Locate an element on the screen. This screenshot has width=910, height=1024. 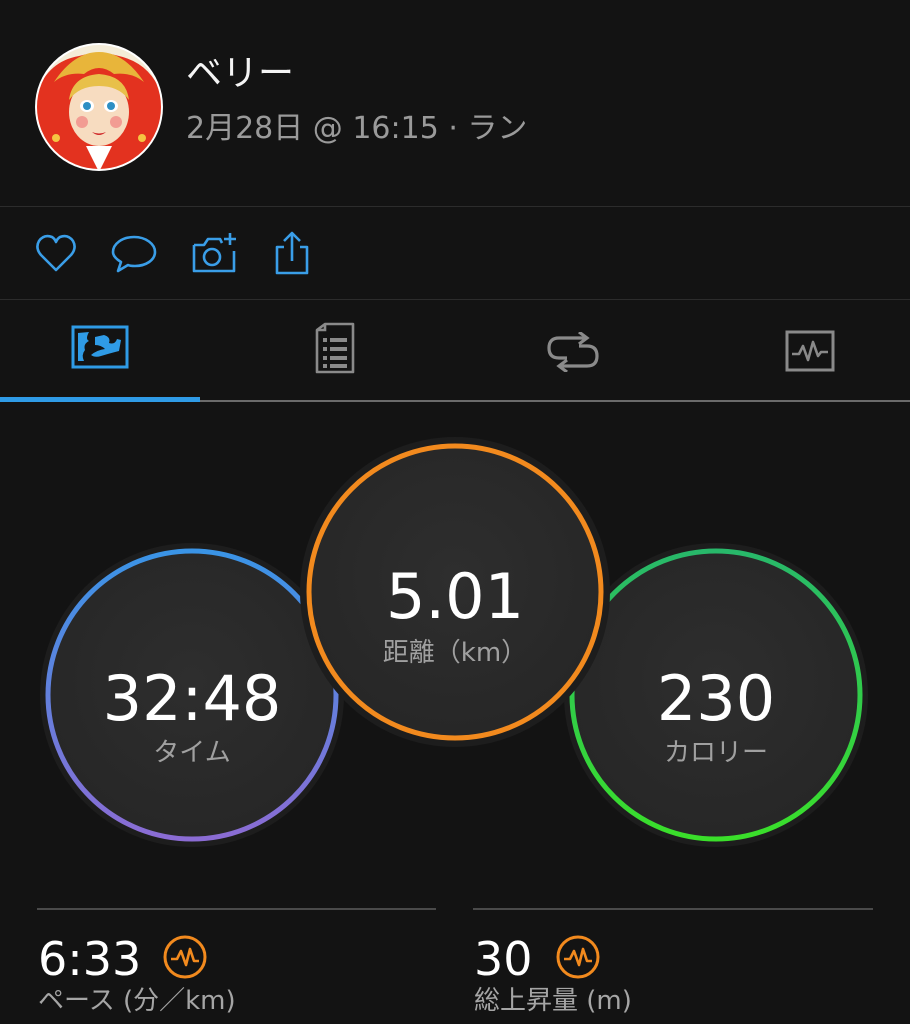
activity-meta: 2月28日 @ 16:15 · ラン is located at coordinates (357, 128).